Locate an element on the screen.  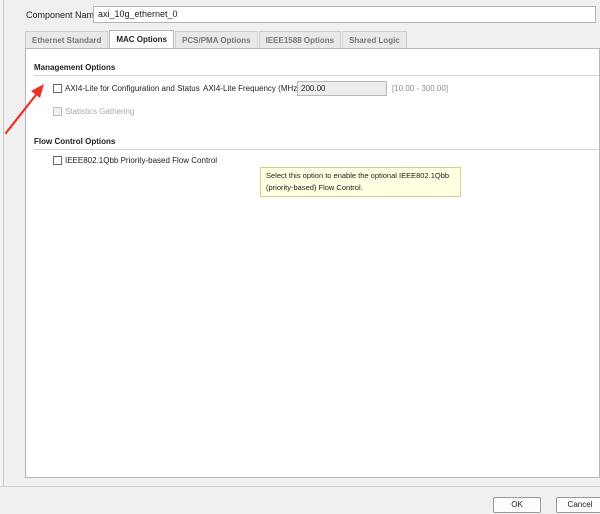
left-panel-edge is located at coordinates (2, 243).